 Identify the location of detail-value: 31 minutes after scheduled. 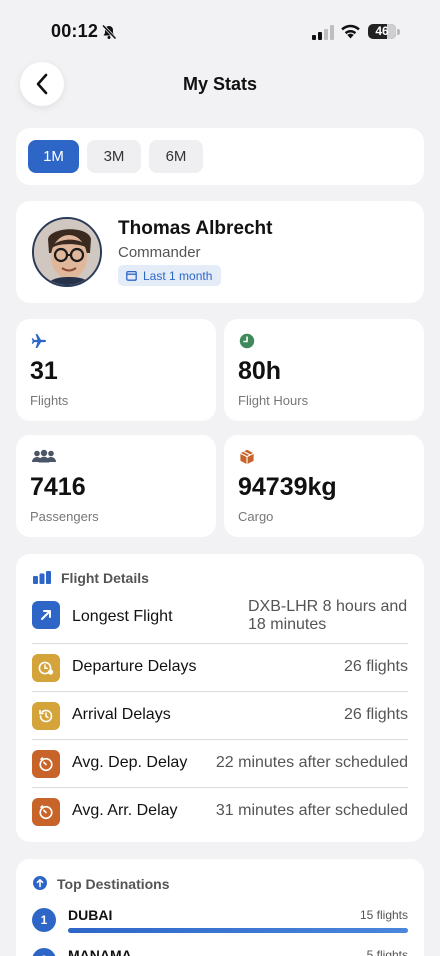
(311, 810).